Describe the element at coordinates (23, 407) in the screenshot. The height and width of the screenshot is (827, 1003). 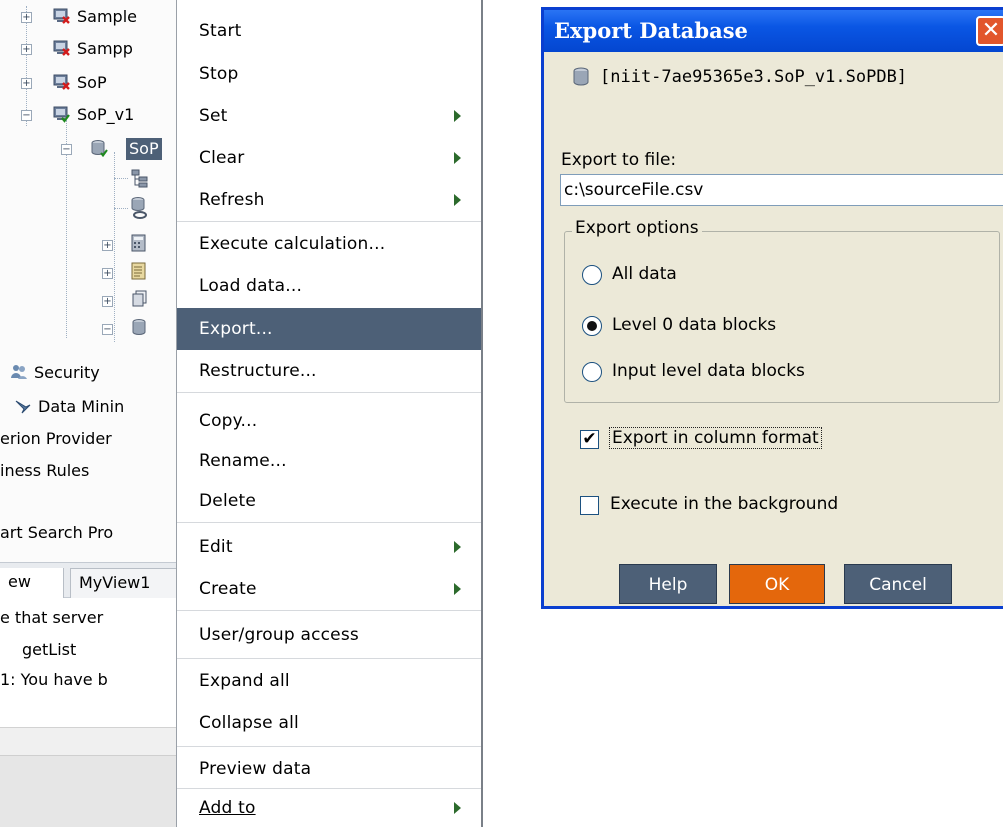
I see `data-mining-icon` at that location.